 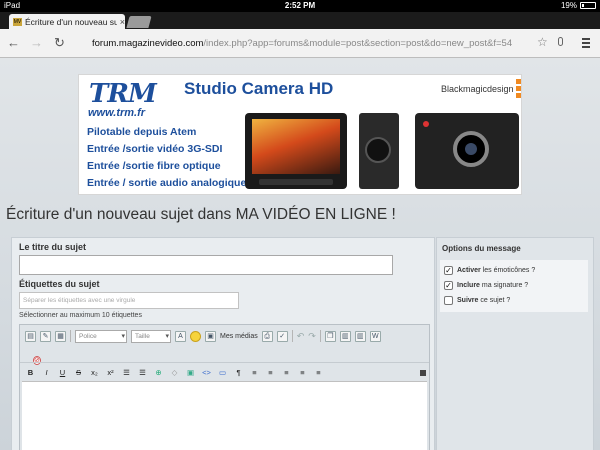 What do you see at coordinates (588, 5) in the screenshot?
I see `battery-icon` at bounding box center [588, 5].